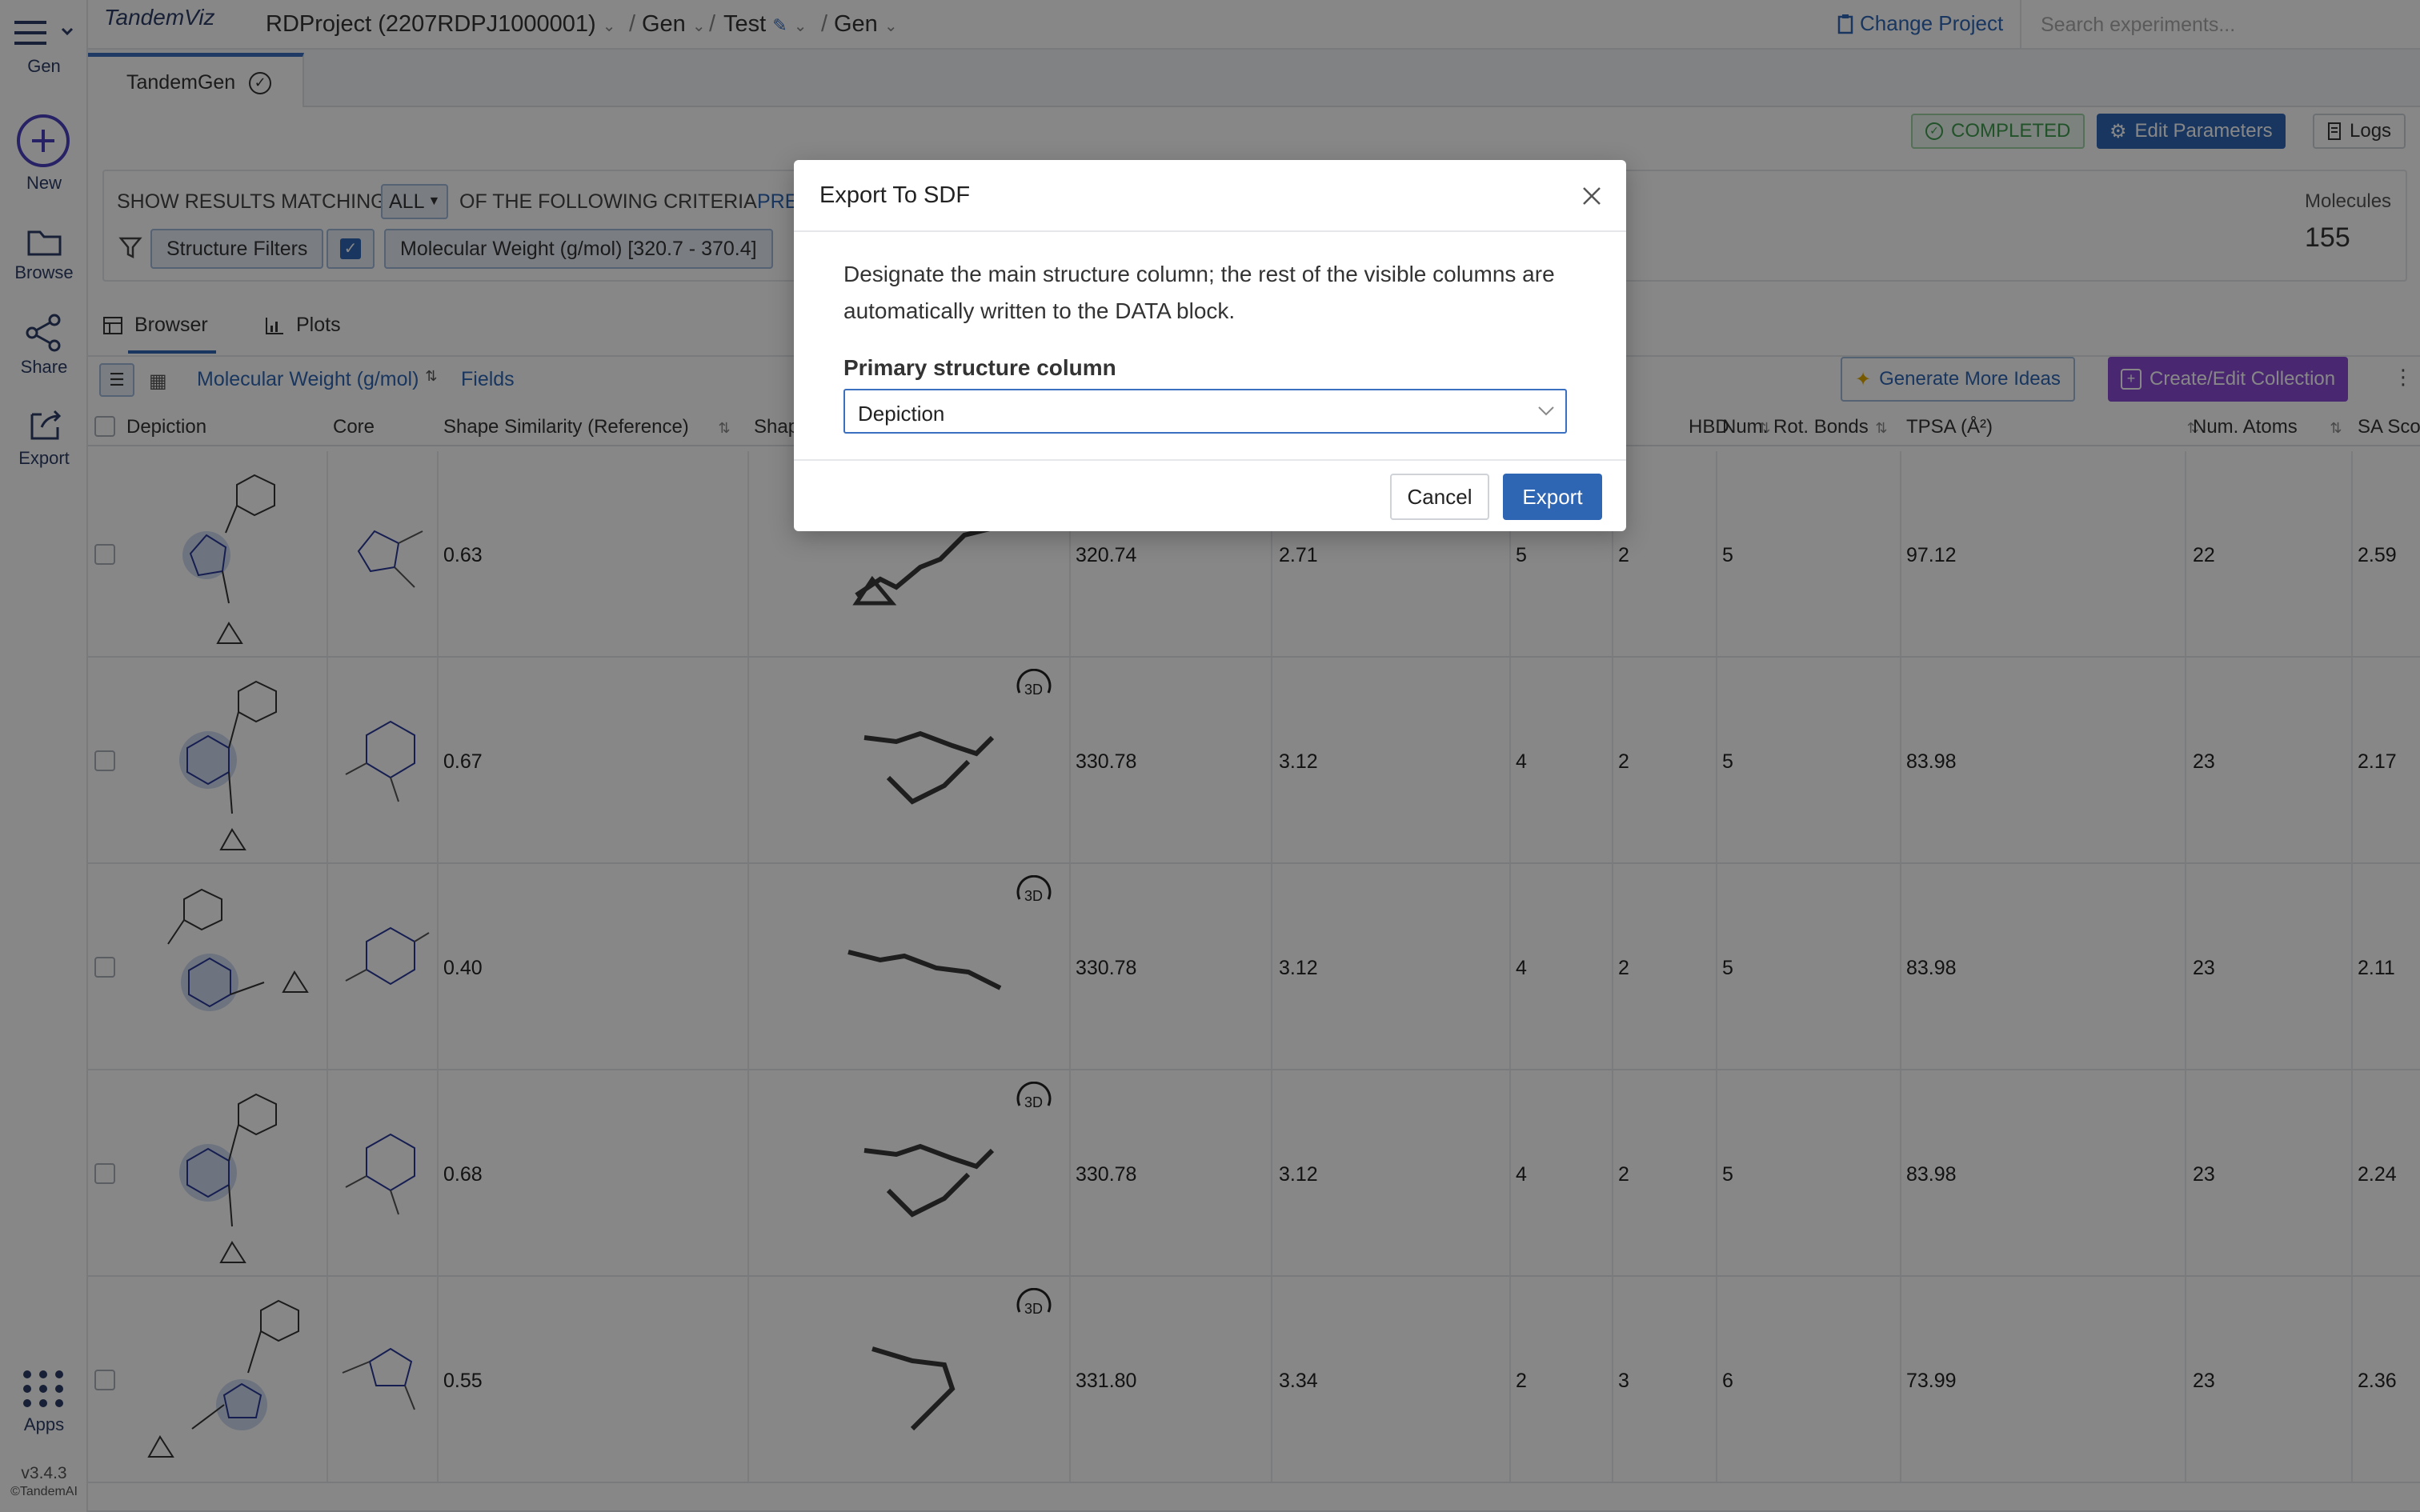 This screenshot has height=1512, width=2420. Describe the element at coordinates (1546, 411) in the screenshot. I see `chevron-down-icon` at that location.